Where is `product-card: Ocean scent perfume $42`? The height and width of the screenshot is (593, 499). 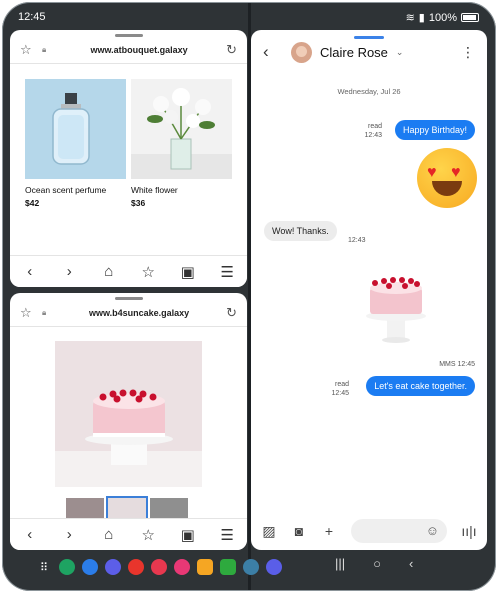
product-card: Ocean scent perfume $42 is located at coordinates (75, 143).